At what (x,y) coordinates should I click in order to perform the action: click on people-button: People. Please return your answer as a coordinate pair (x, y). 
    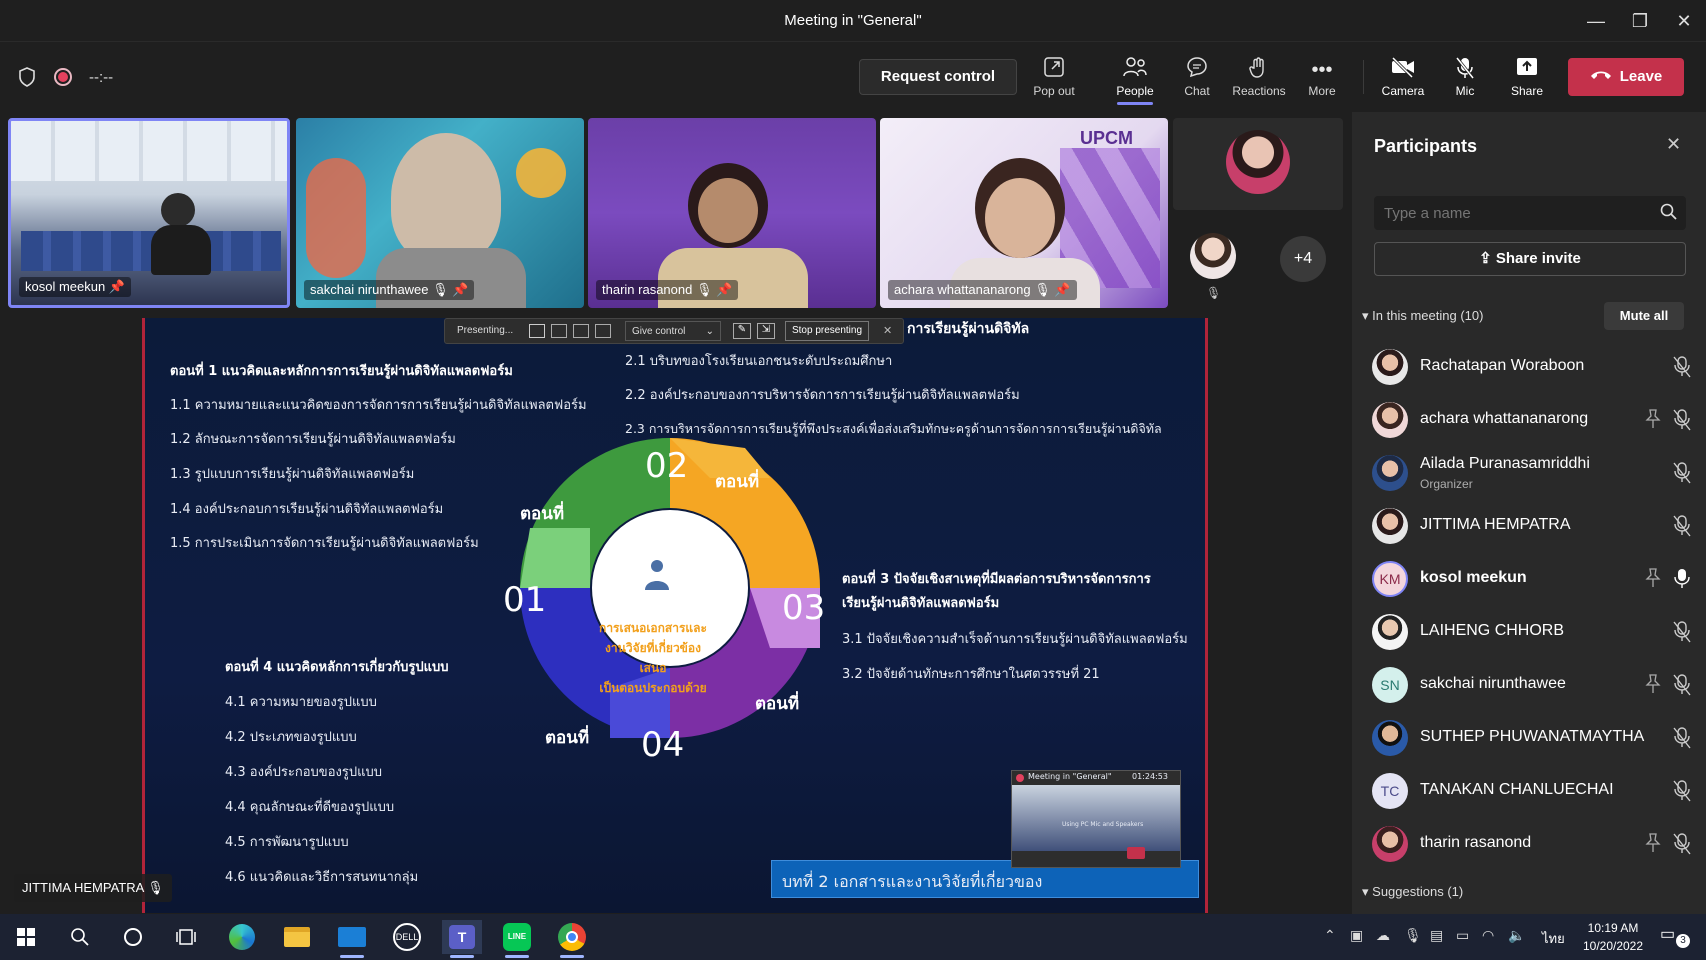
    Looking at the image, I should click on (1135, 80).